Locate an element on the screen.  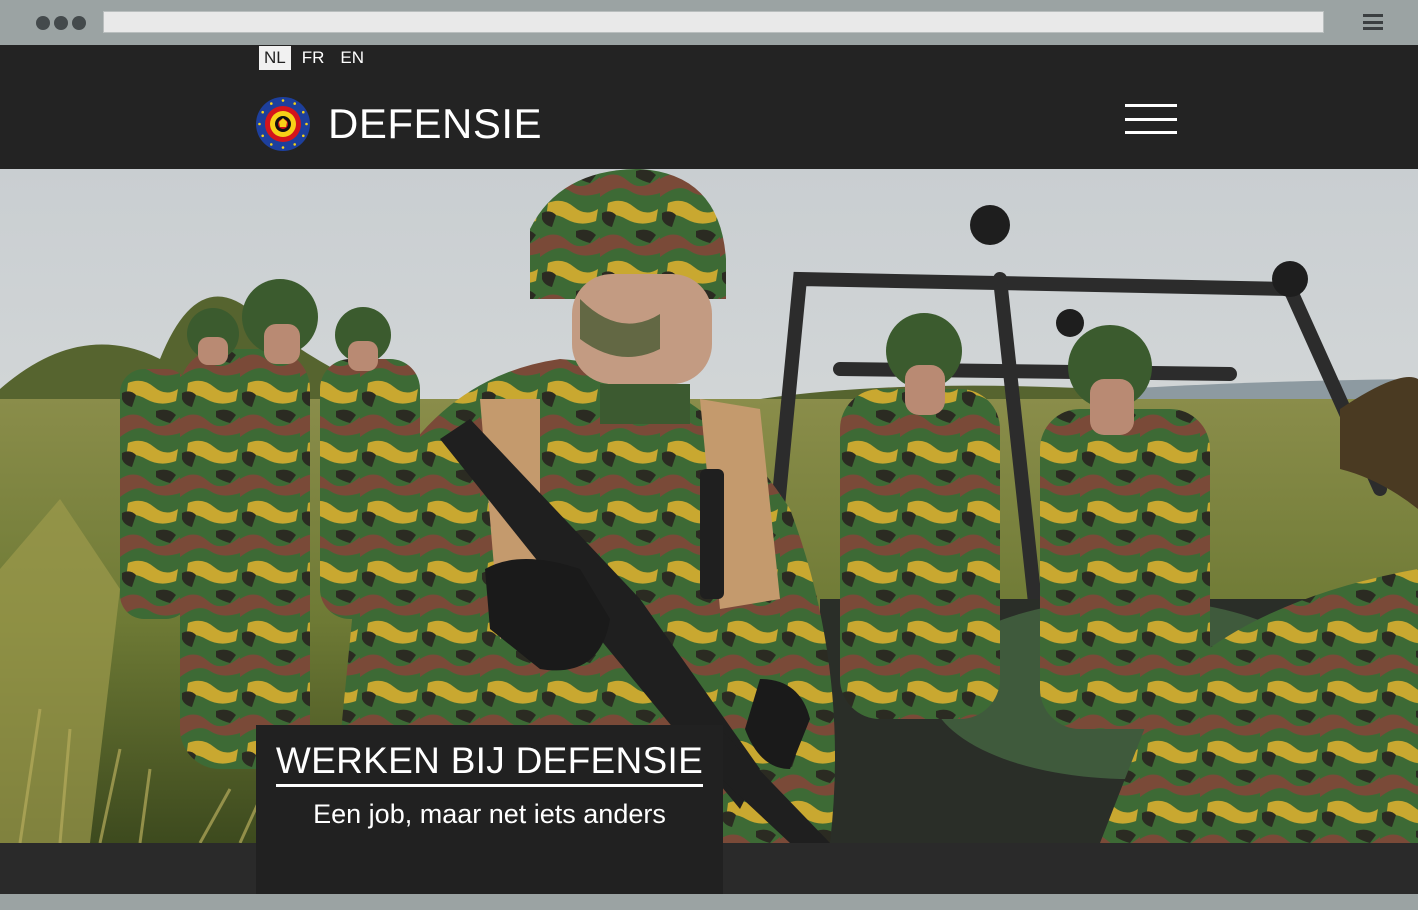
brand-home-link: DEFENSIE is located at coordinates (398, 124).